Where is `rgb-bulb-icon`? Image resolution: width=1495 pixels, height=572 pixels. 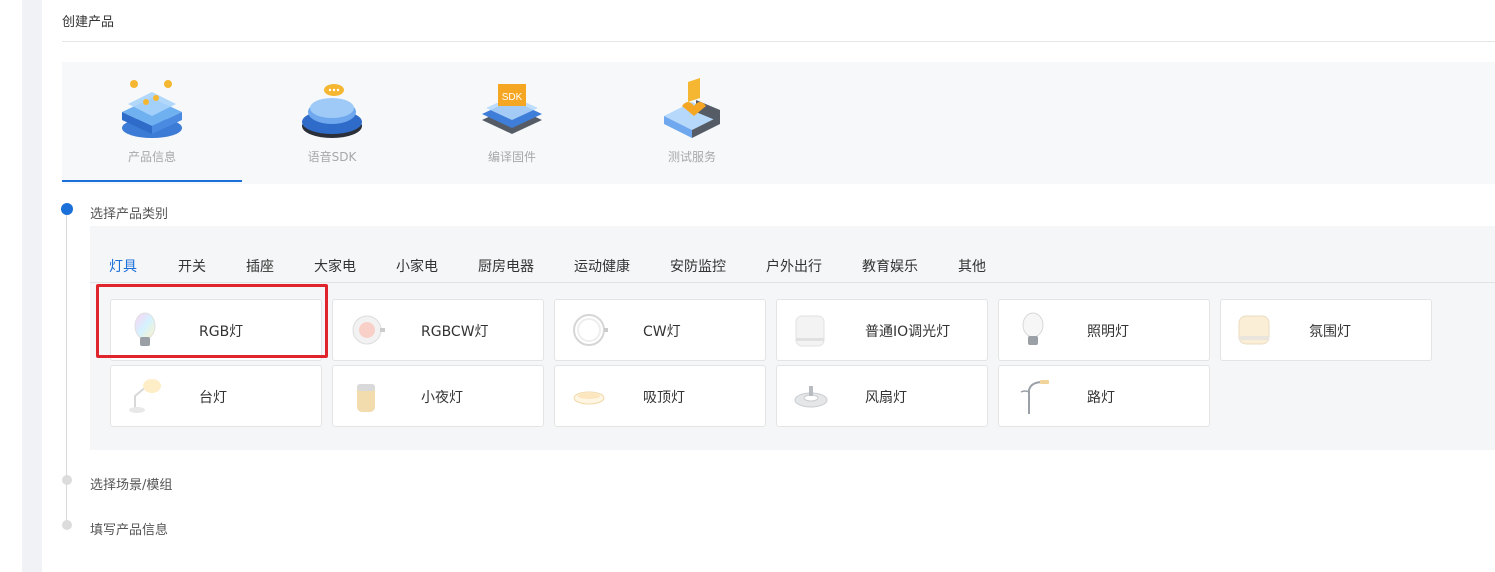 rgb-bulb-icon is located at coordinates (145, 329).